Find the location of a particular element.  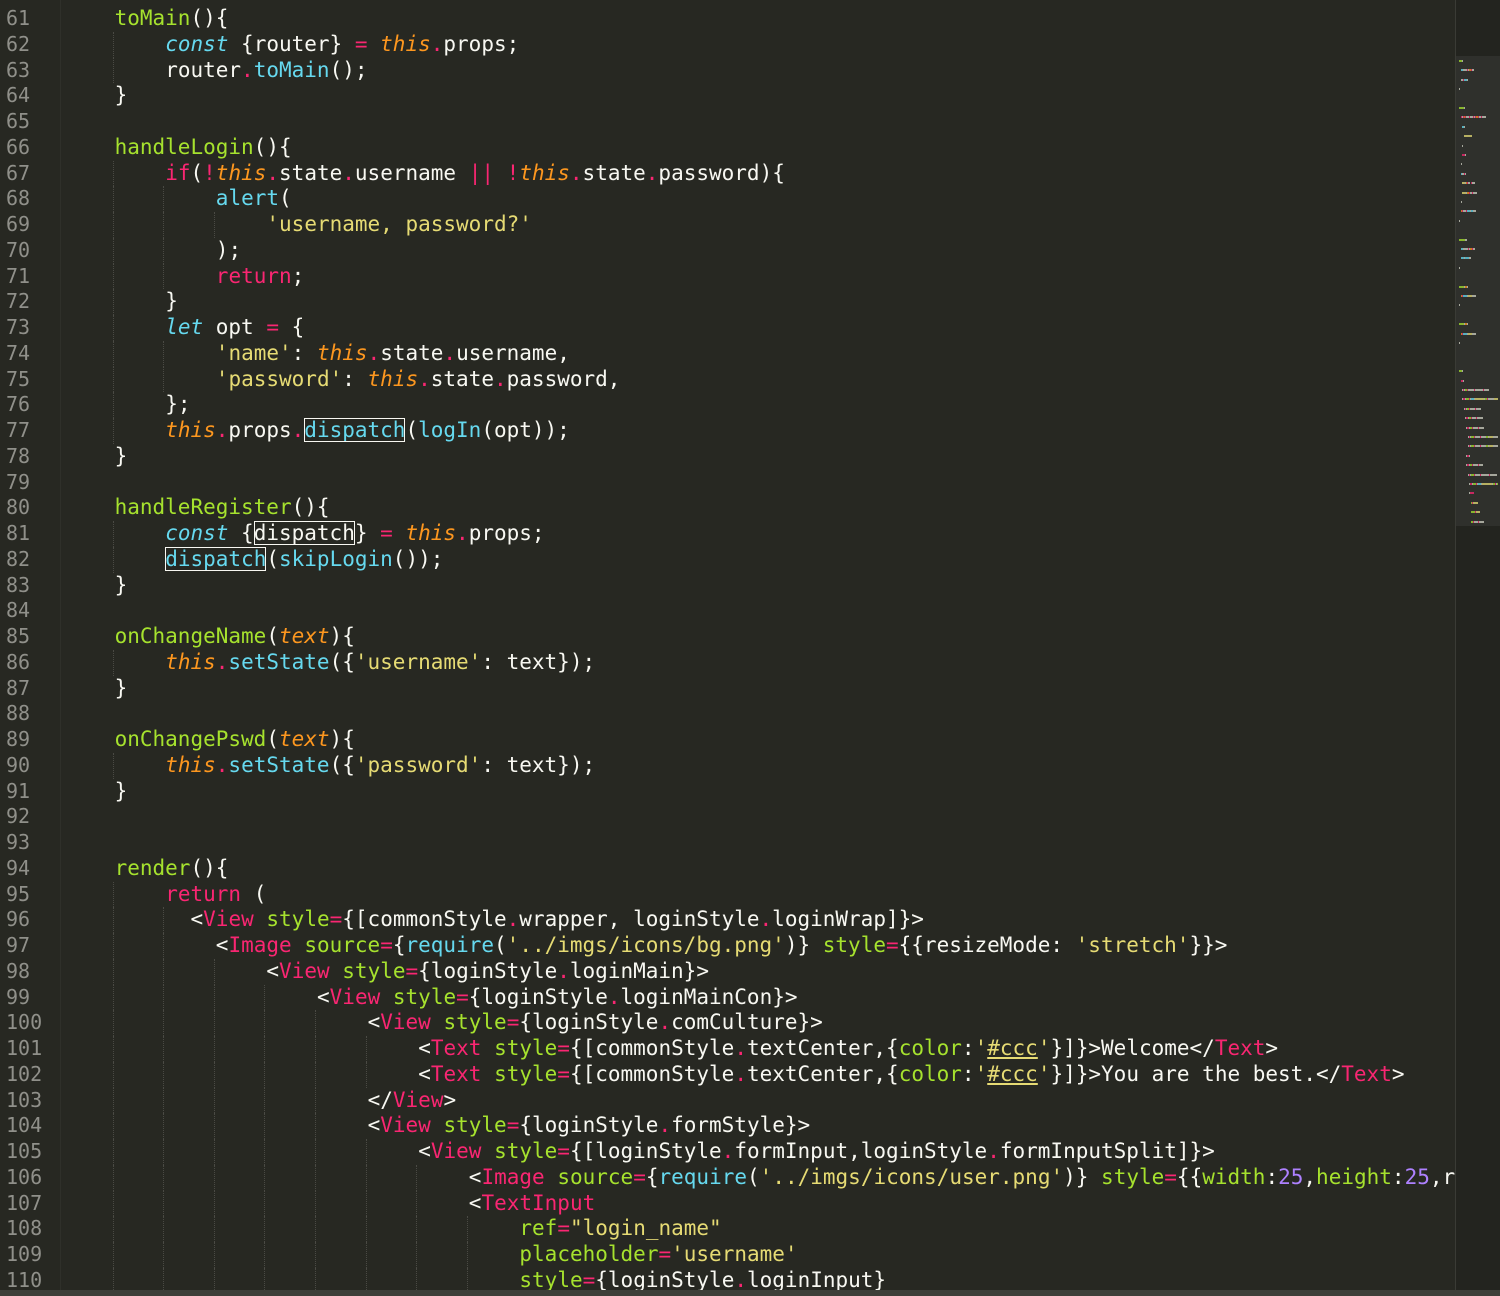

code-line: 63 router.toMain(); is located at coordinates (728, 70).